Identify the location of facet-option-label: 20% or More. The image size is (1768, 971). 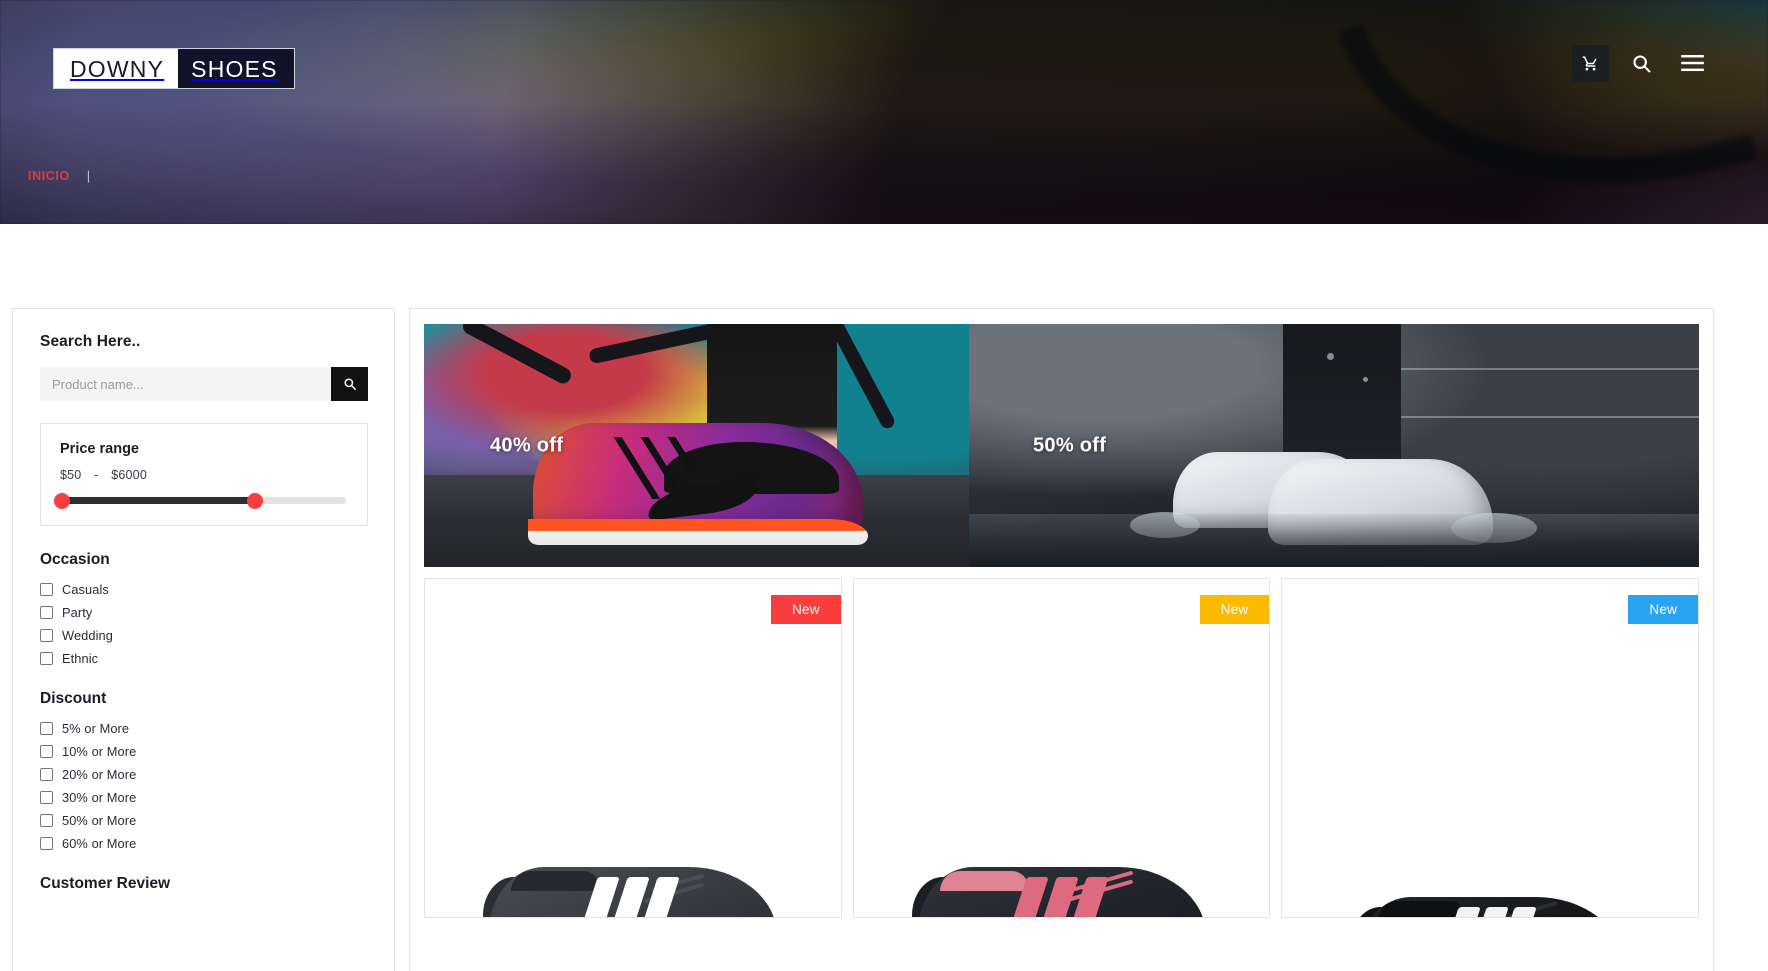
(99, 774).